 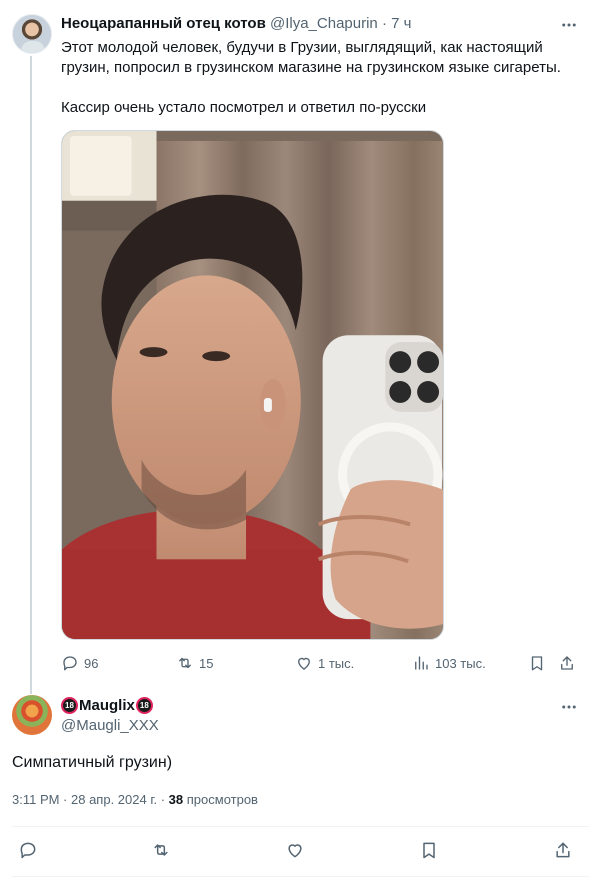 I want to click on reply-bookmark-button, so click(x=429, y=850).